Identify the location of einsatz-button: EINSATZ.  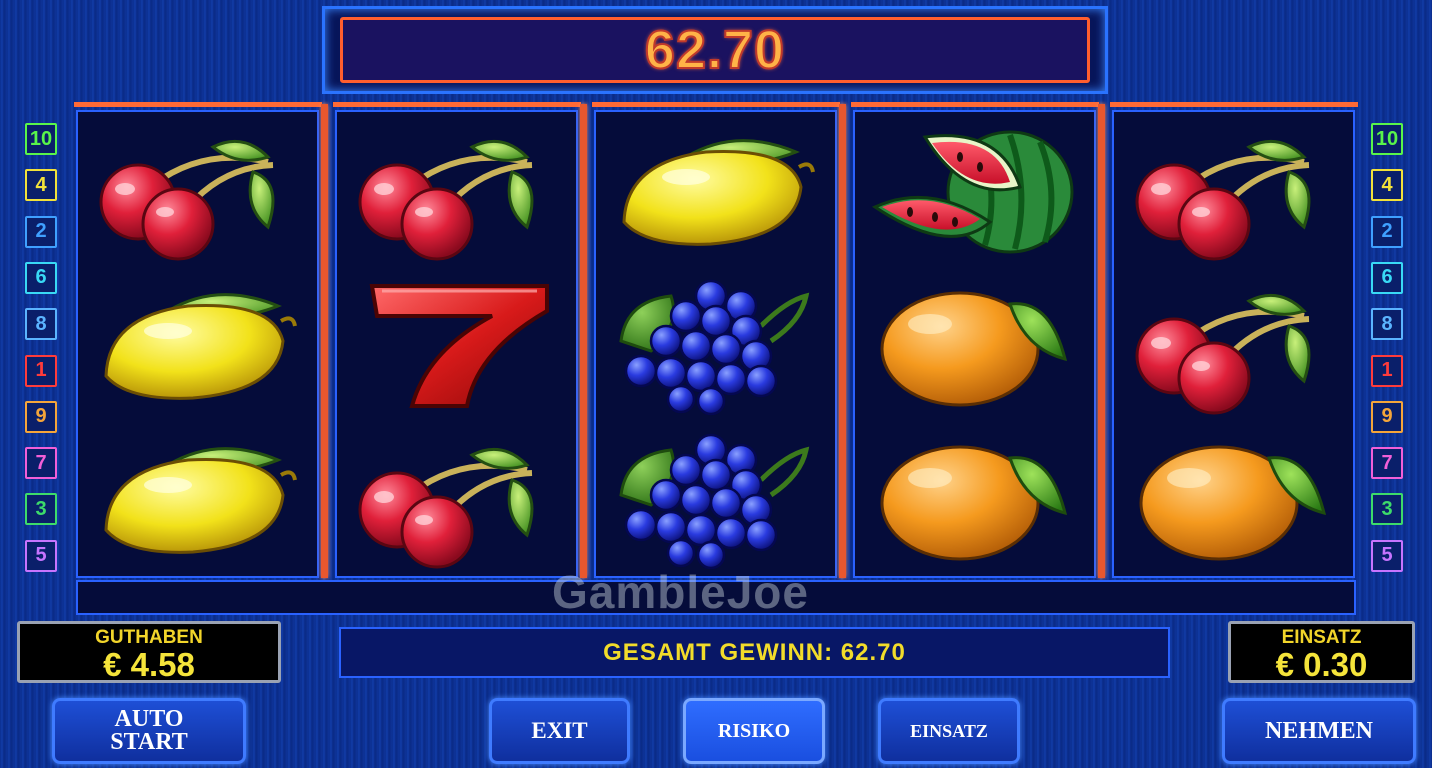
(949, 731).